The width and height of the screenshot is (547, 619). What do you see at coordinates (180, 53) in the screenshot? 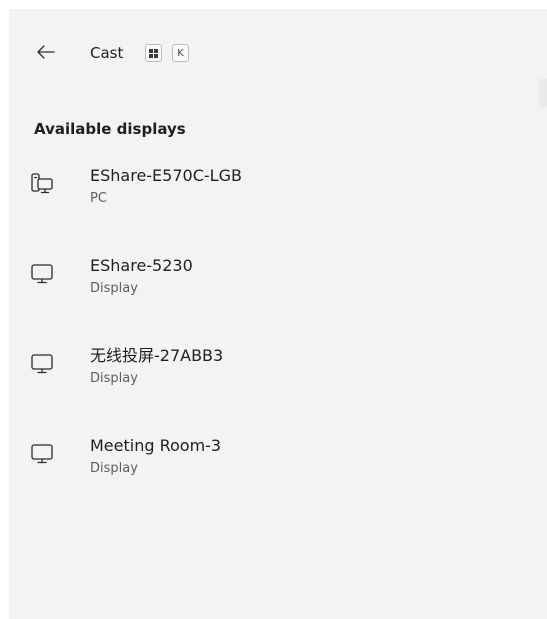
I see `k-key-badge: K` at bounding box center [180, 53].